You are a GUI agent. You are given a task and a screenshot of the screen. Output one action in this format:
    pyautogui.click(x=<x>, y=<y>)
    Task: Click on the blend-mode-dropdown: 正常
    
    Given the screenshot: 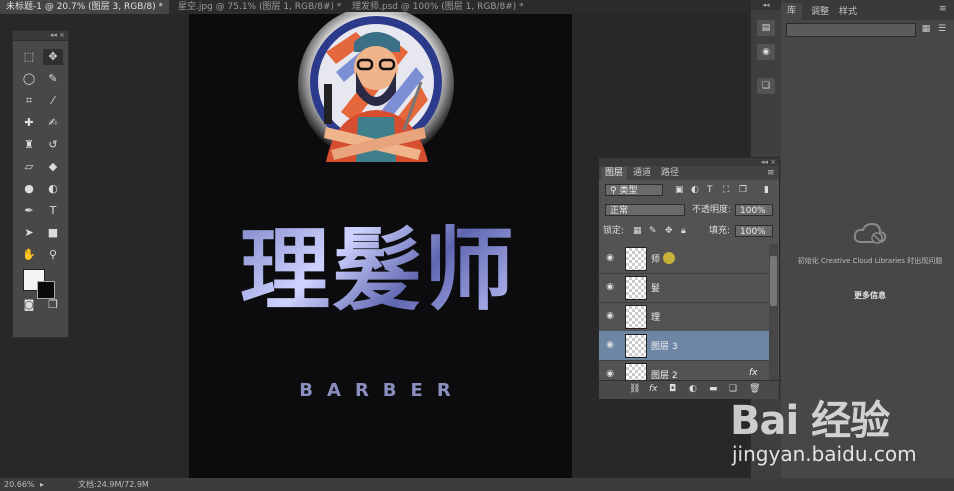 What is the action you would take?
    pyautogui.click(x=645, y=210)
    